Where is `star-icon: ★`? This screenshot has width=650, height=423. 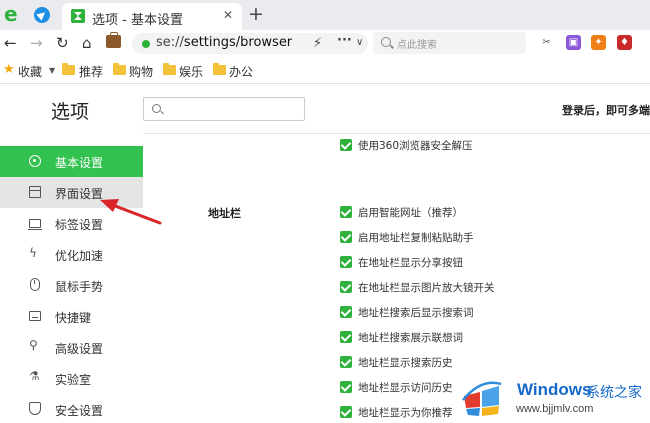
star-icon: ★ is located at coordinates (9, 69).